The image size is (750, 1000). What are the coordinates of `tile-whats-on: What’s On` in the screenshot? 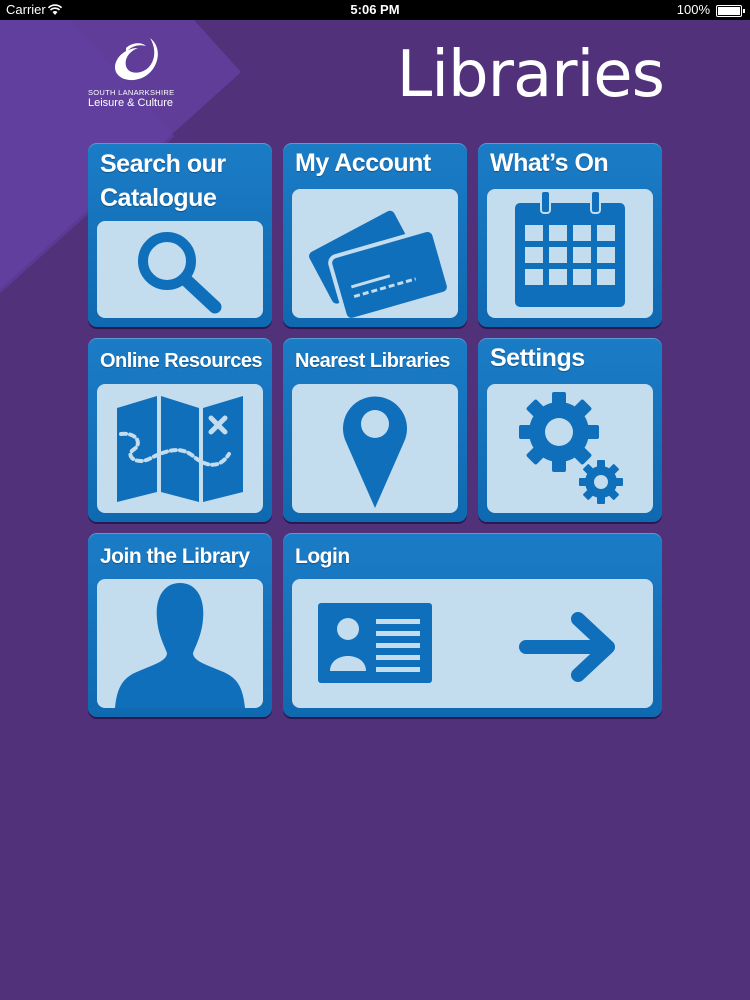 It's located at (570, 235).